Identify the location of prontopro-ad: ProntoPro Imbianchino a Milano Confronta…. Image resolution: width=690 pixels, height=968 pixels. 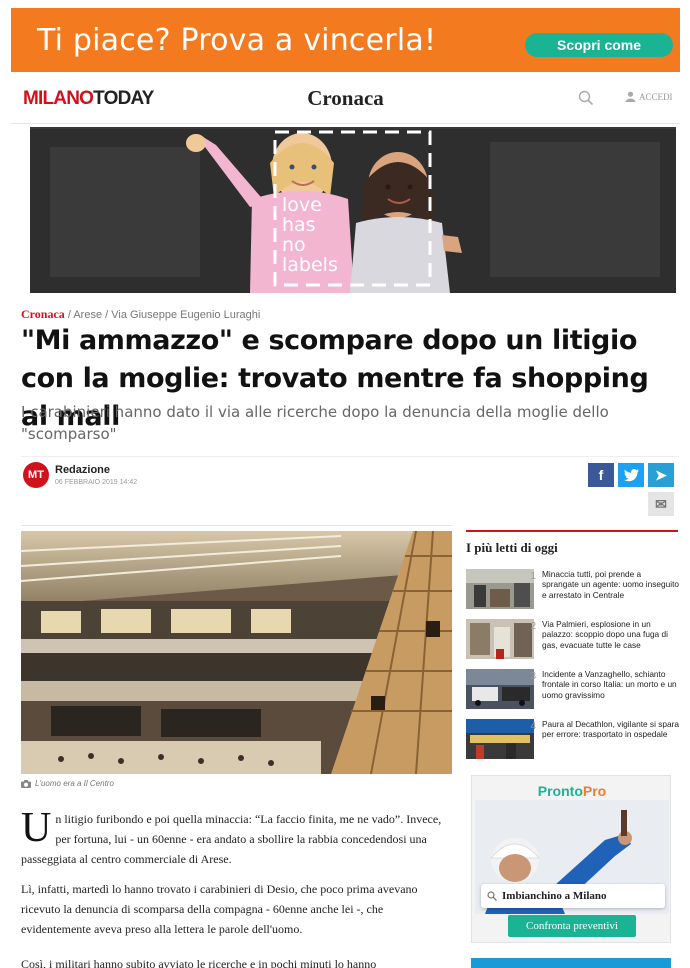
(571, 859).